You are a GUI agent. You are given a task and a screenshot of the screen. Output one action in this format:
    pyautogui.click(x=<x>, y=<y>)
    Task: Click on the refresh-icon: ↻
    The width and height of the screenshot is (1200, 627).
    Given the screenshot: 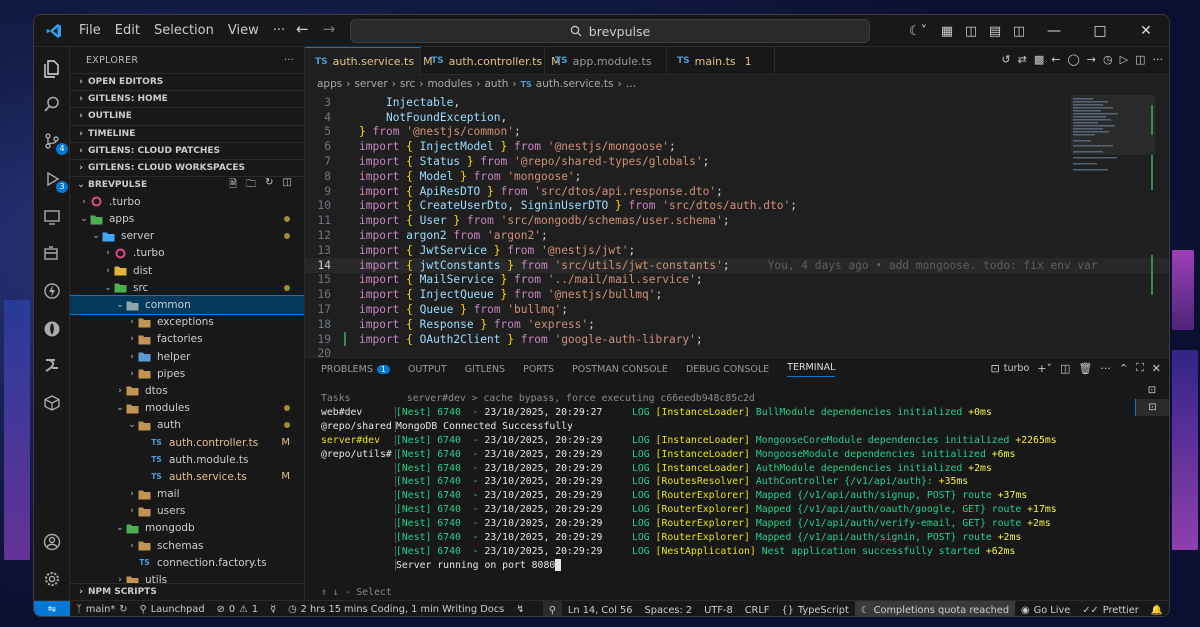 What is the action you would take?
    pyautogui.click(x=269, y=185)
    